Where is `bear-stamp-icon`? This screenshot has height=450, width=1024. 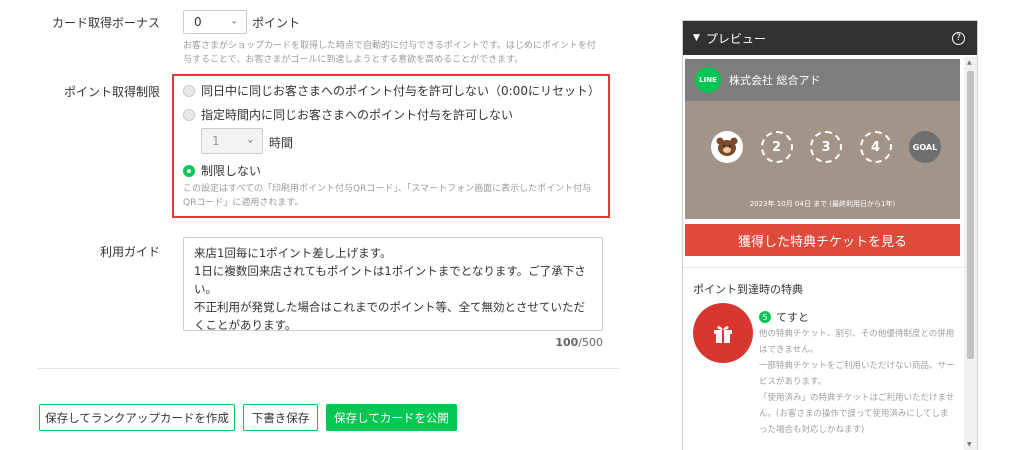 bear-stamp-icon is located at coordinates (727, 147).